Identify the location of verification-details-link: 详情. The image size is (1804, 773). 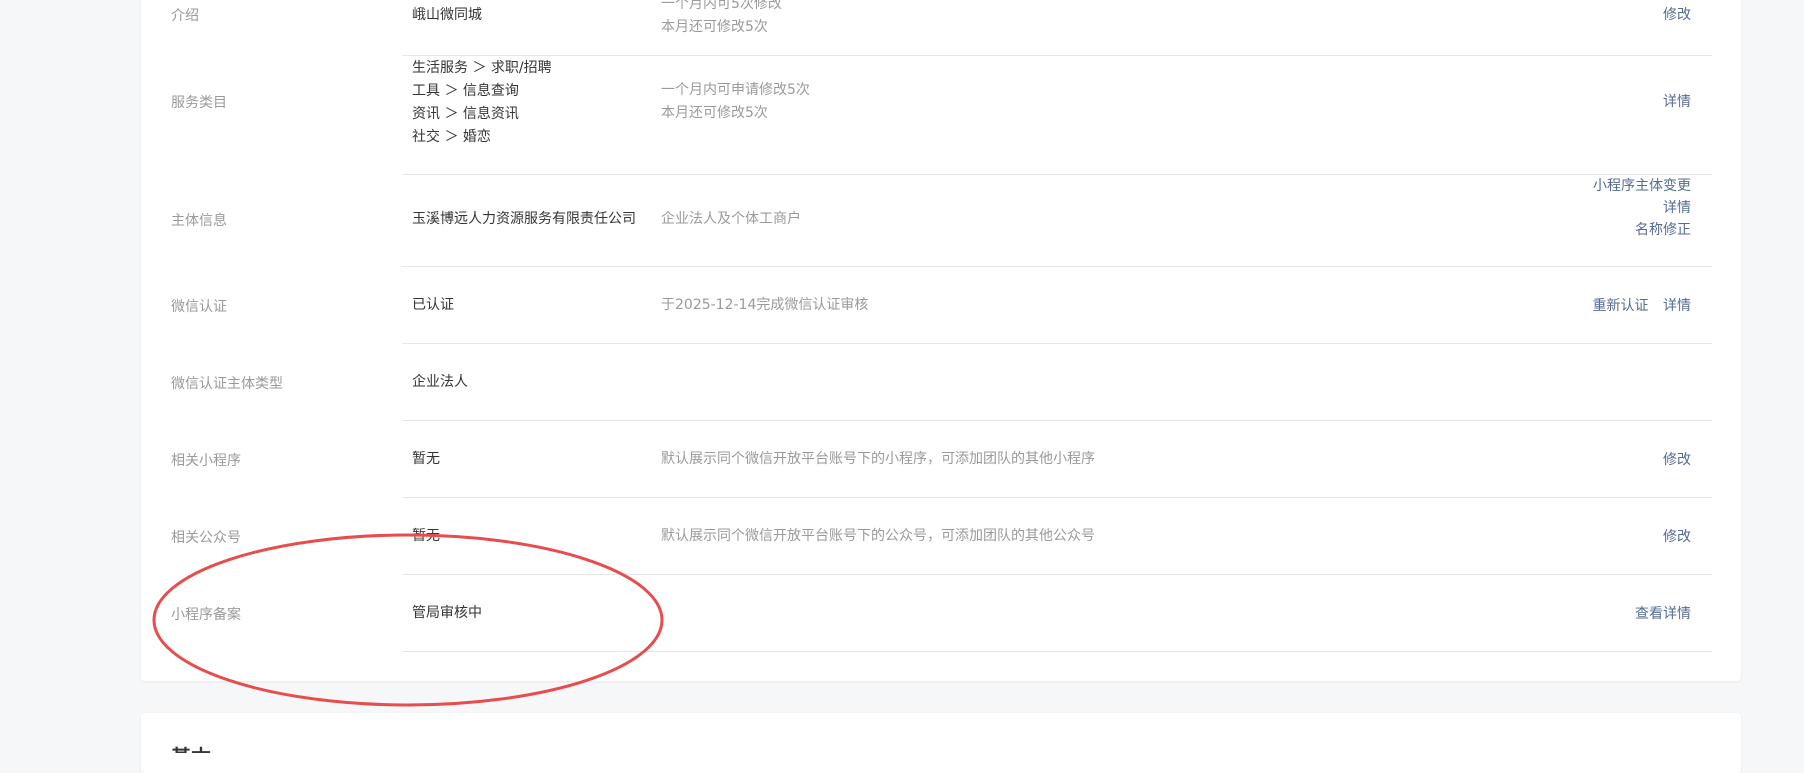
(1677, 306).